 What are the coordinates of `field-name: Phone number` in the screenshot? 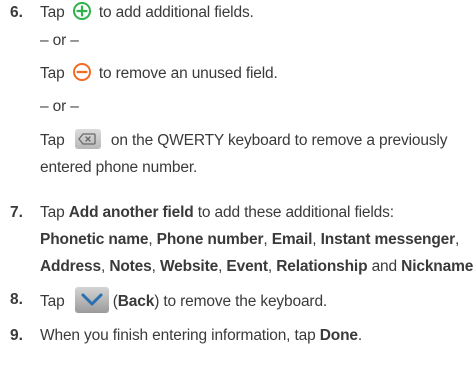 It's located at (210, 239).